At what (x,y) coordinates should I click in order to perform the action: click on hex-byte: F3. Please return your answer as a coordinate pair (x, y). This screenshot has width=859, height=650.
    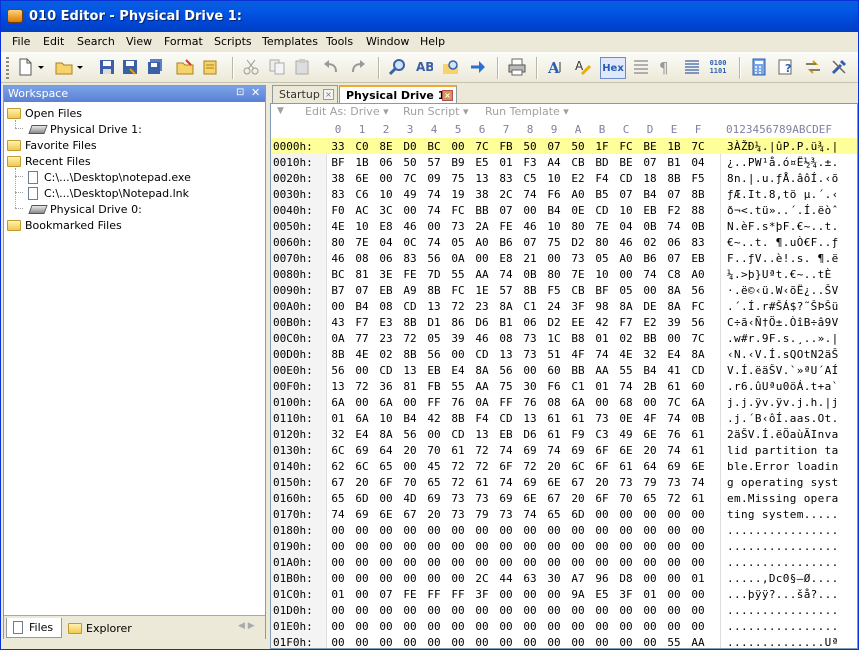
    Looking at the image, I should click on (530, 162).